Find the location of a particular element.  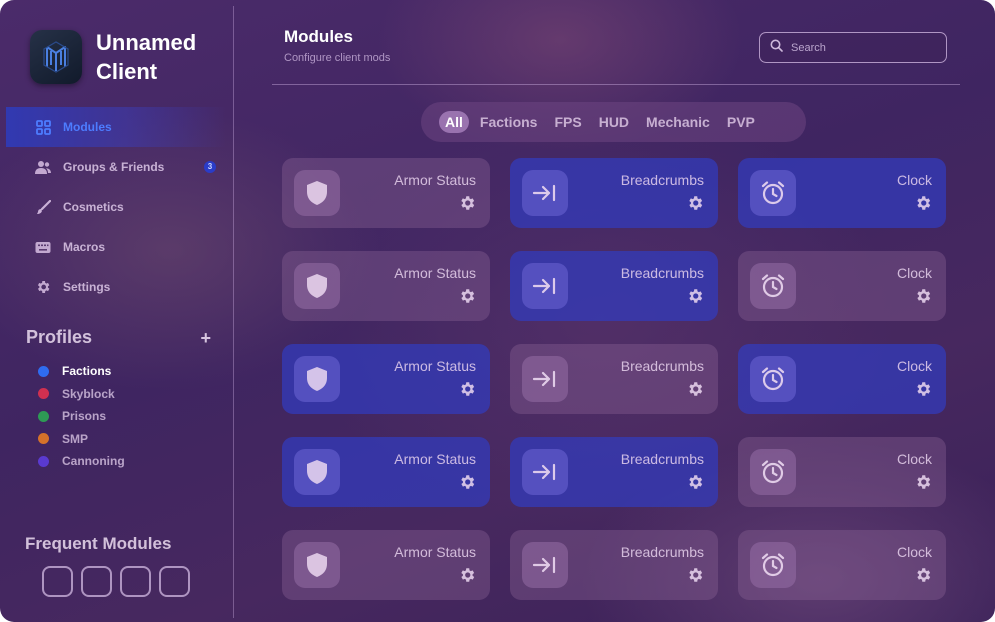

app-name: Unnamed Client is located at coordinates (161, 57).